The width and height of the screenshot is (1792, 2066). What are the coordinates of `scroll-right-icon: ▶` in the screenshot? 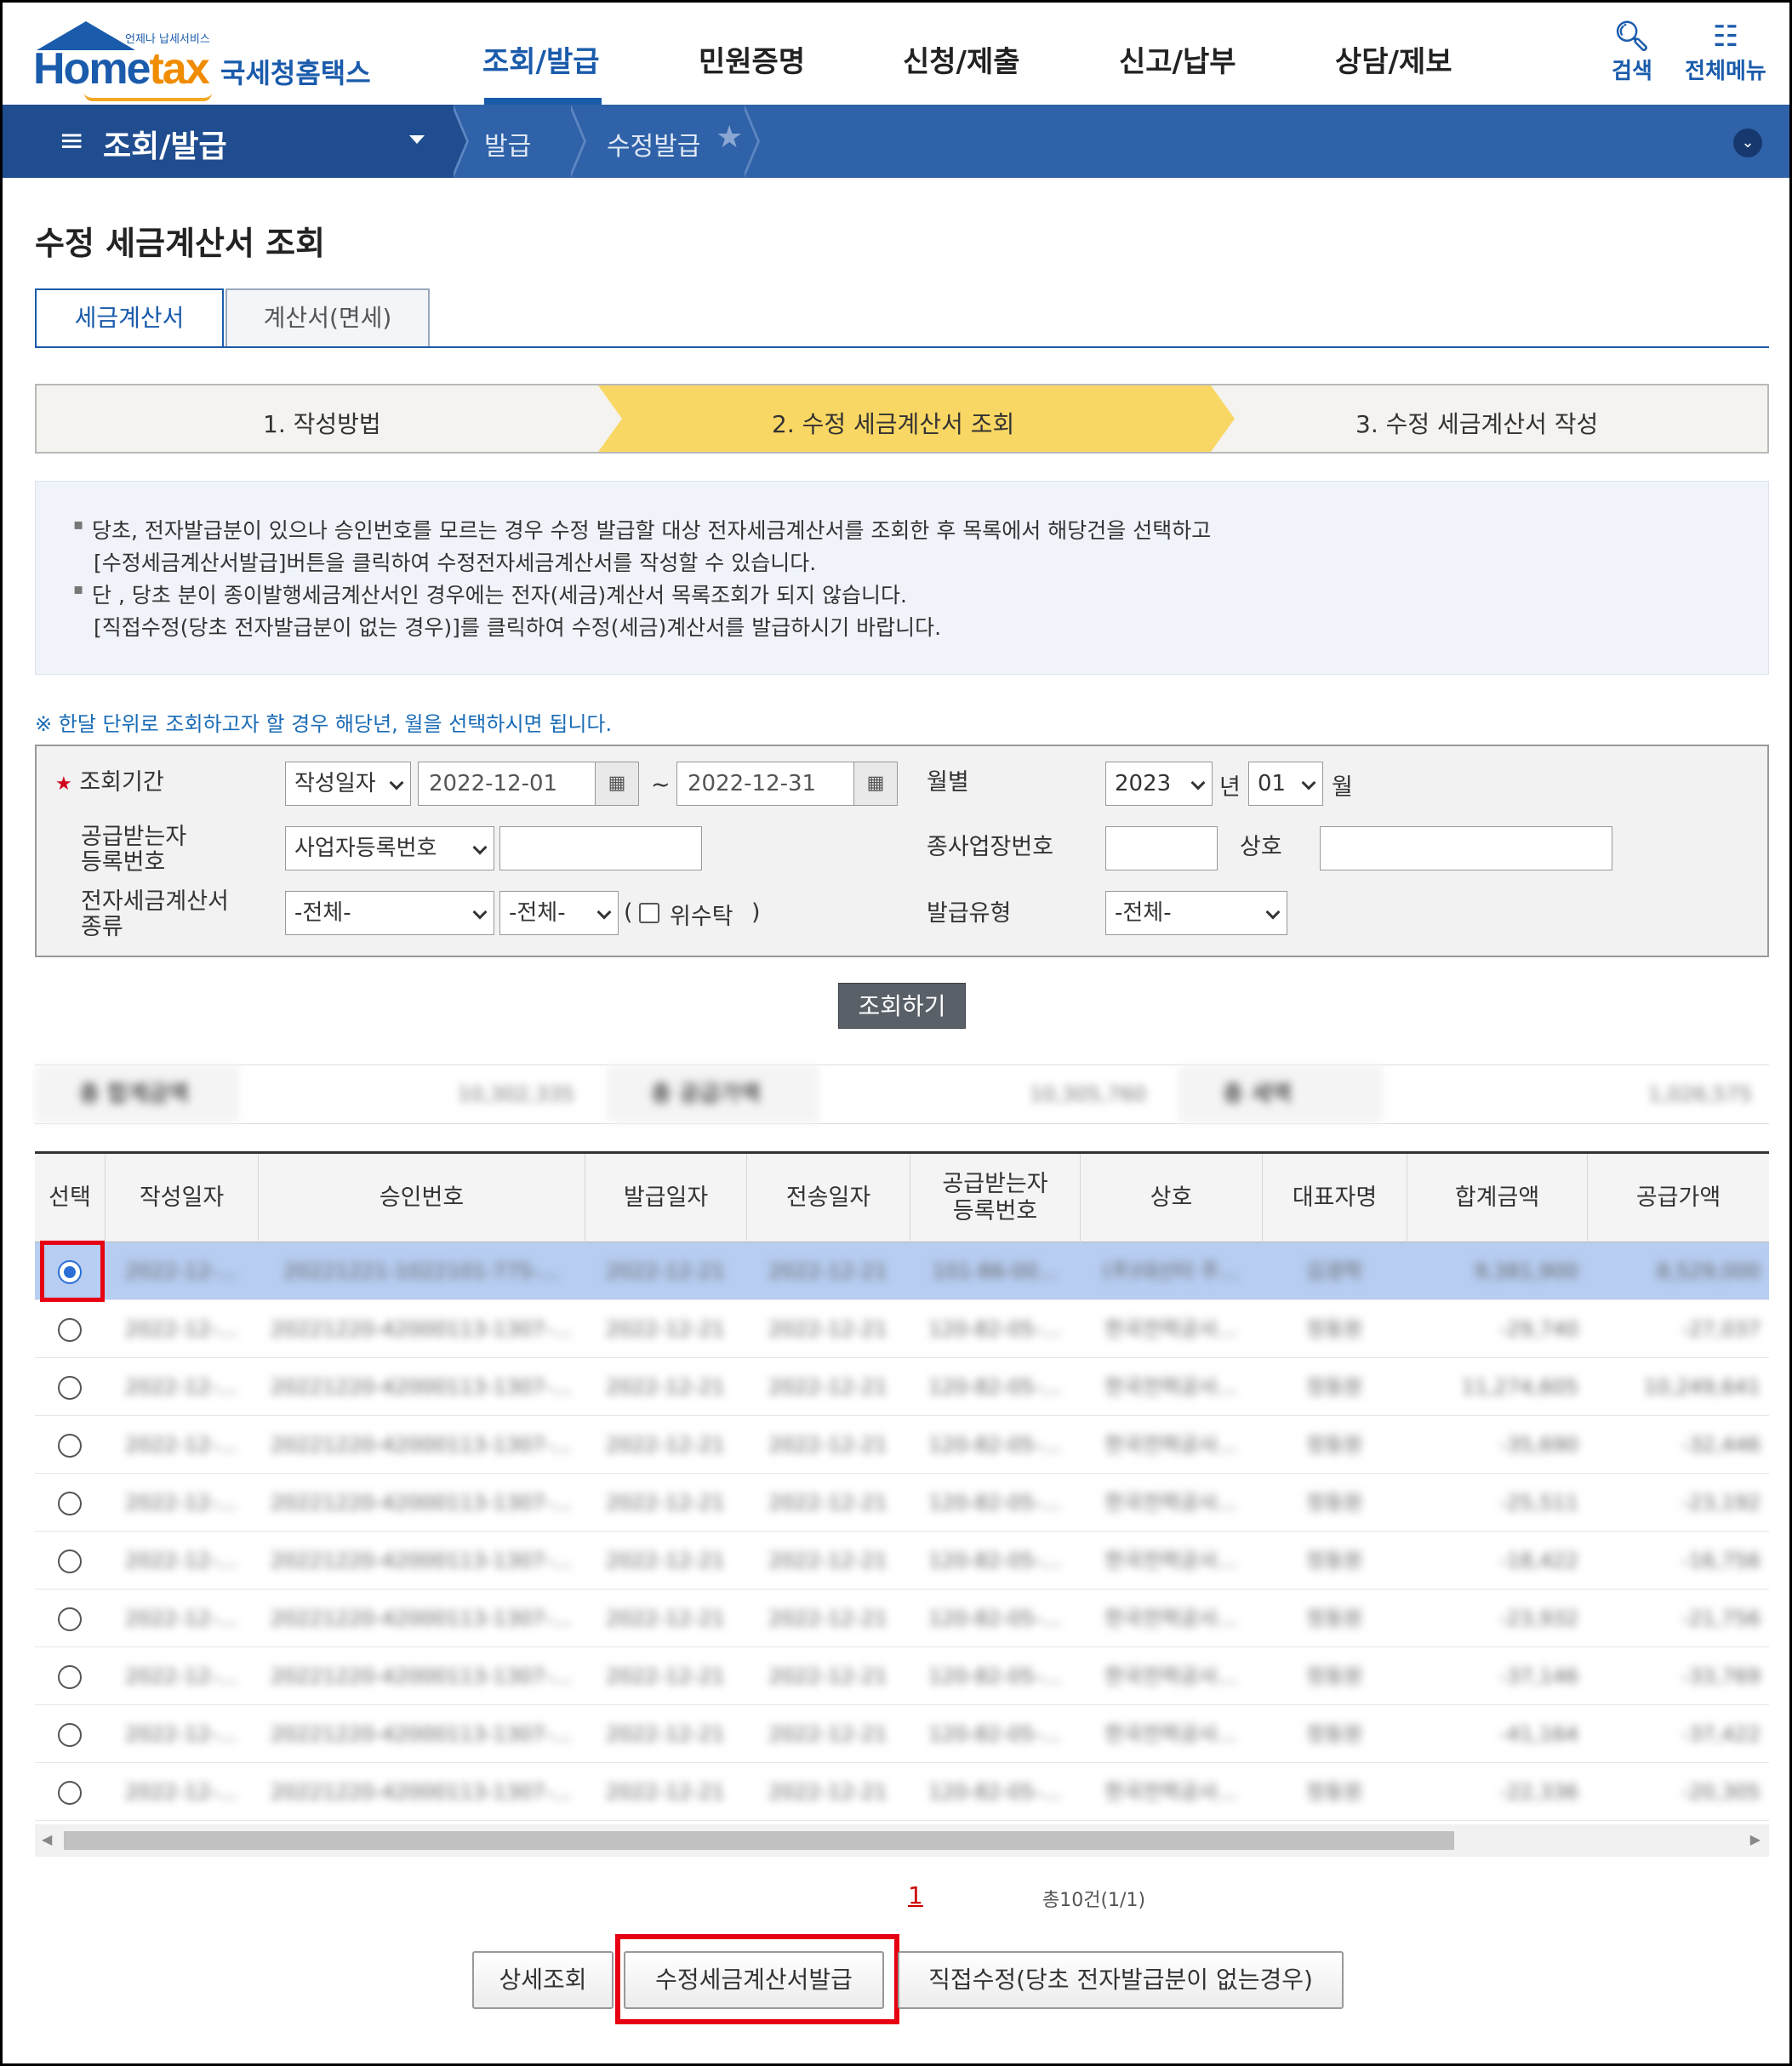 It's located at (1755, 1839).